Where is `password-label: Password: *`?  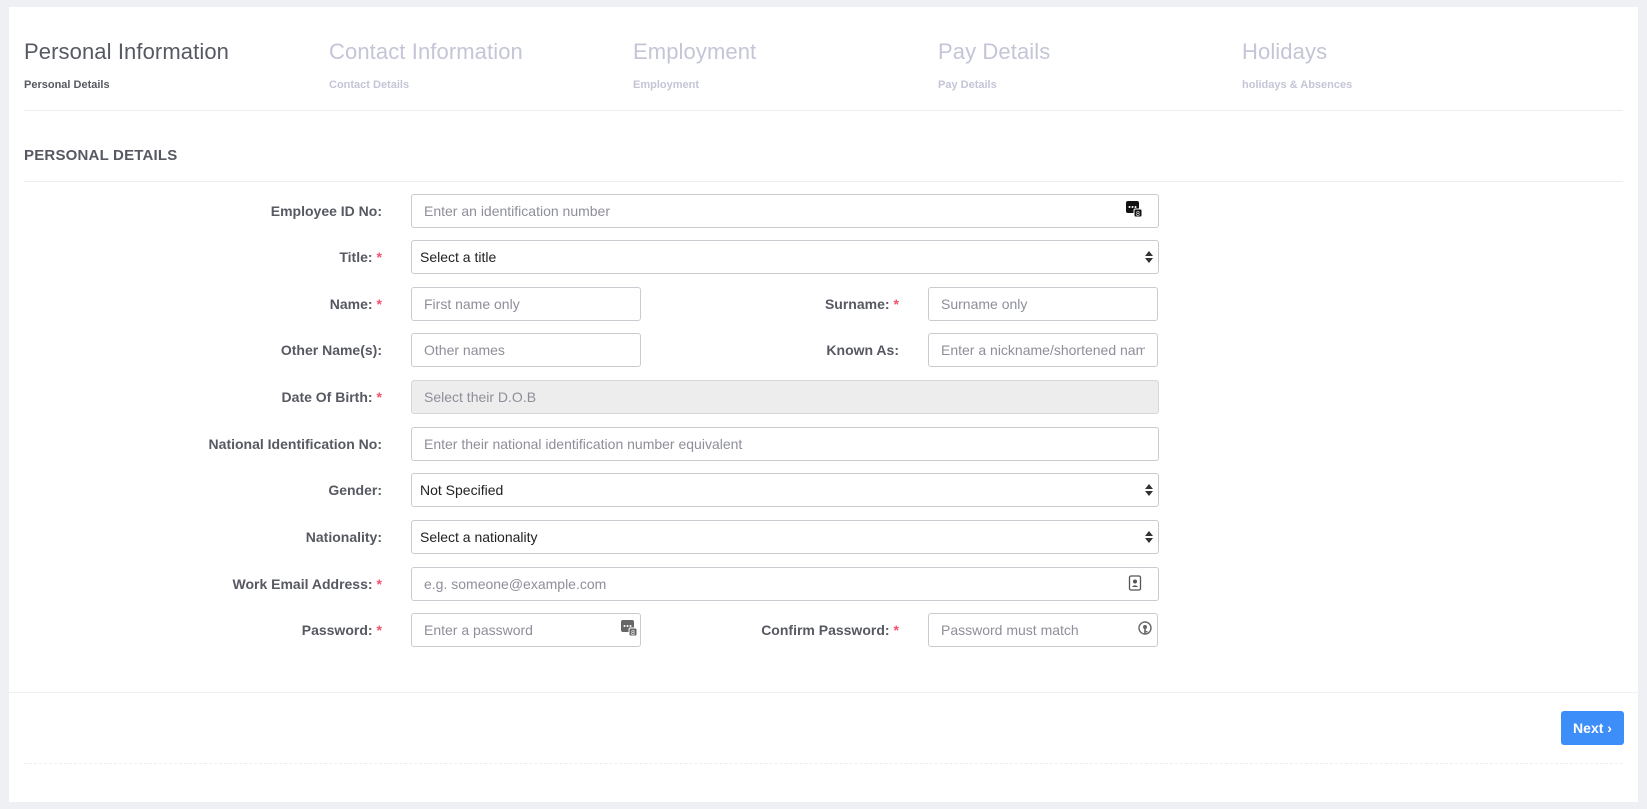 password-label: Password: * is located at coordinates (341, 630).